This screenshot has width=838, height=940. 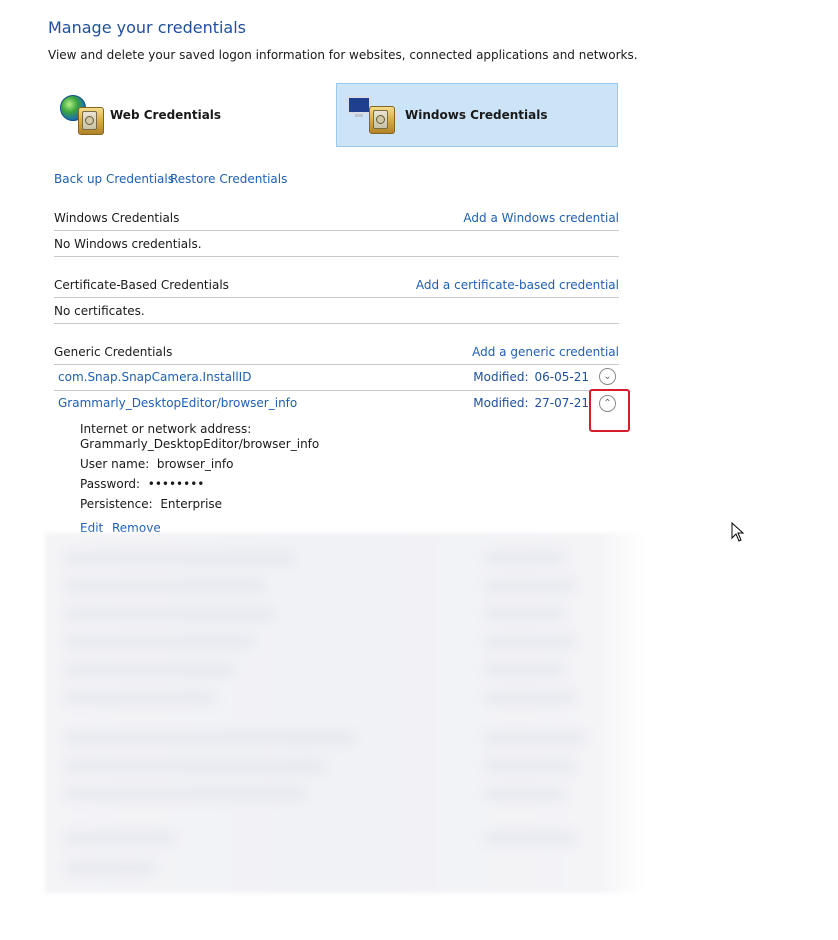 What do you see at coordinates (228, 179) in the screenshot?
I see `restore-credentials-link: Restore Credentials` at bounding box center [228, 179].